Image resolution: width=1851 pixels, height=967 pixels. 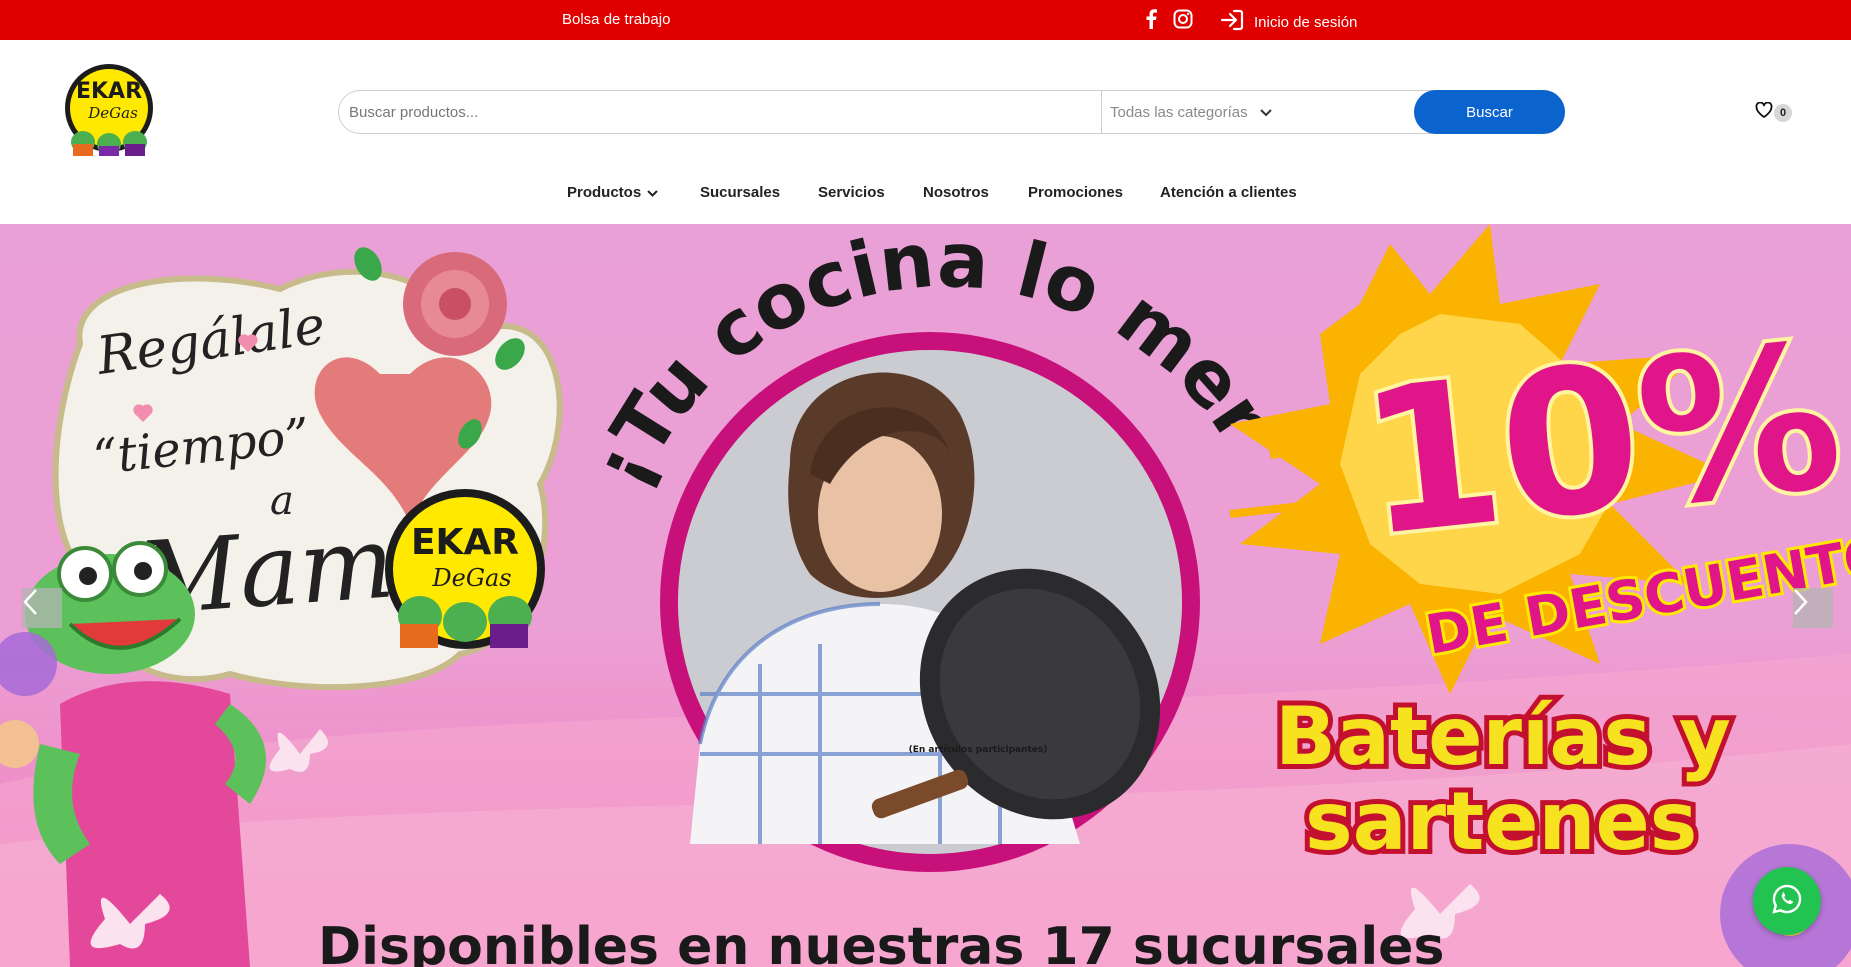 What do you see at coordinates (1075, 192) in the screenshot?
I see `nav-item-promociones: Promociones` at bounding box center [1075, 192].